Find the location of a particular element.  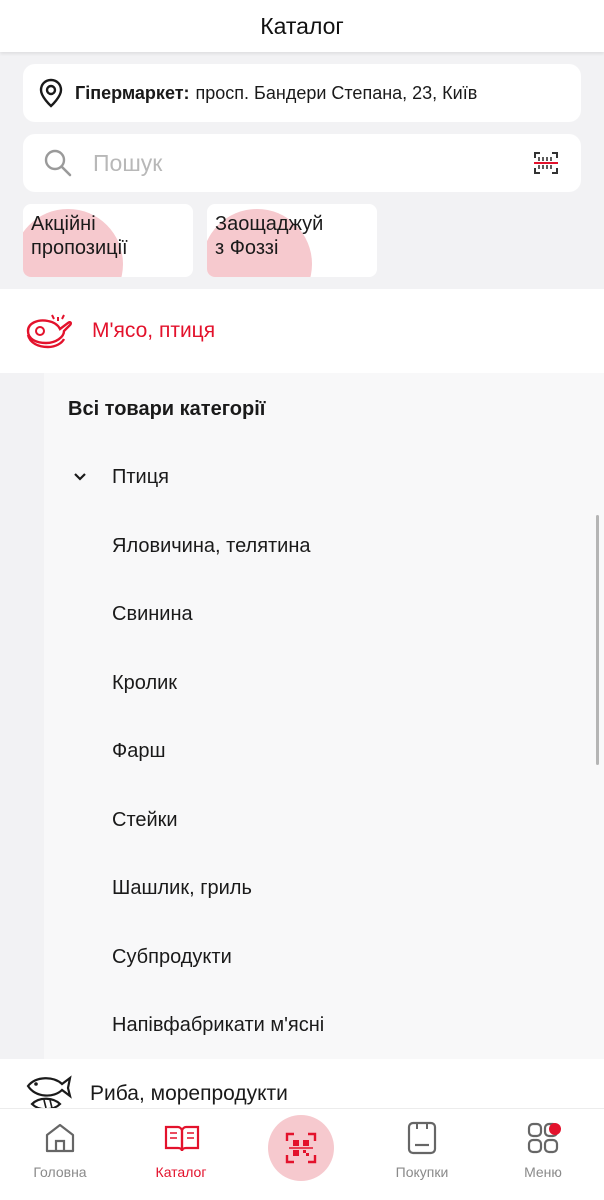

subcategory-item-minced: Фарш is located at coordinates (139, 751).